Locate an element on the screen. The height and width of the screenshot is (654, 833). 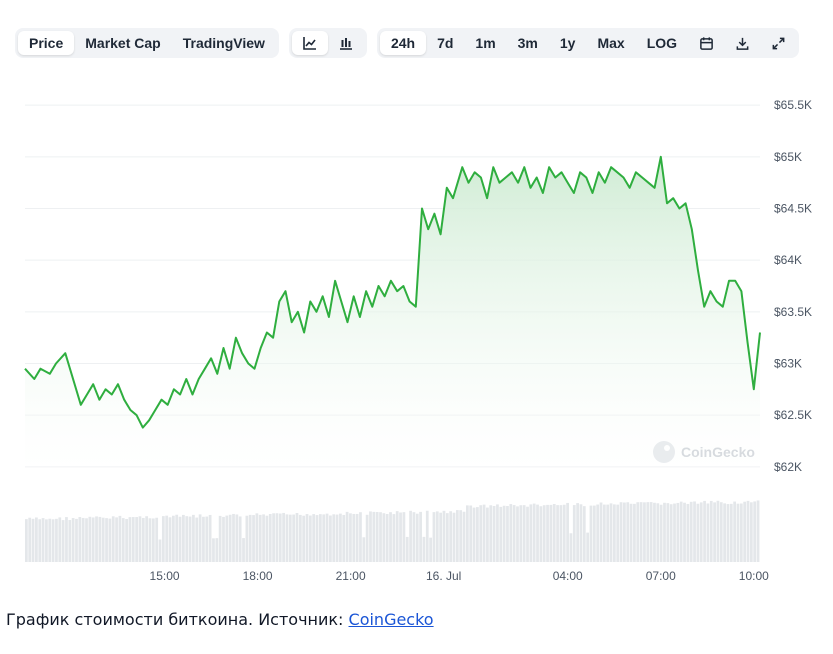
caption-text: График стоимости биткоина. Источник: is located at coordinates (177, 619).